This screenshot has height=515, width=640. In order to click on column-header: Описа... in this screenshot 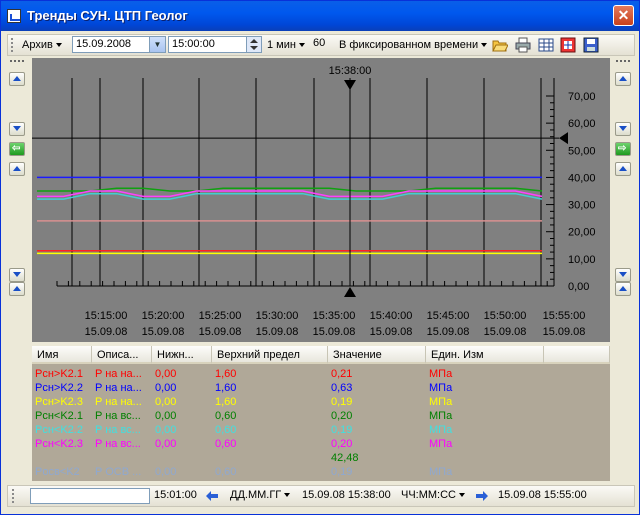, I will do `click(122, 355)`.